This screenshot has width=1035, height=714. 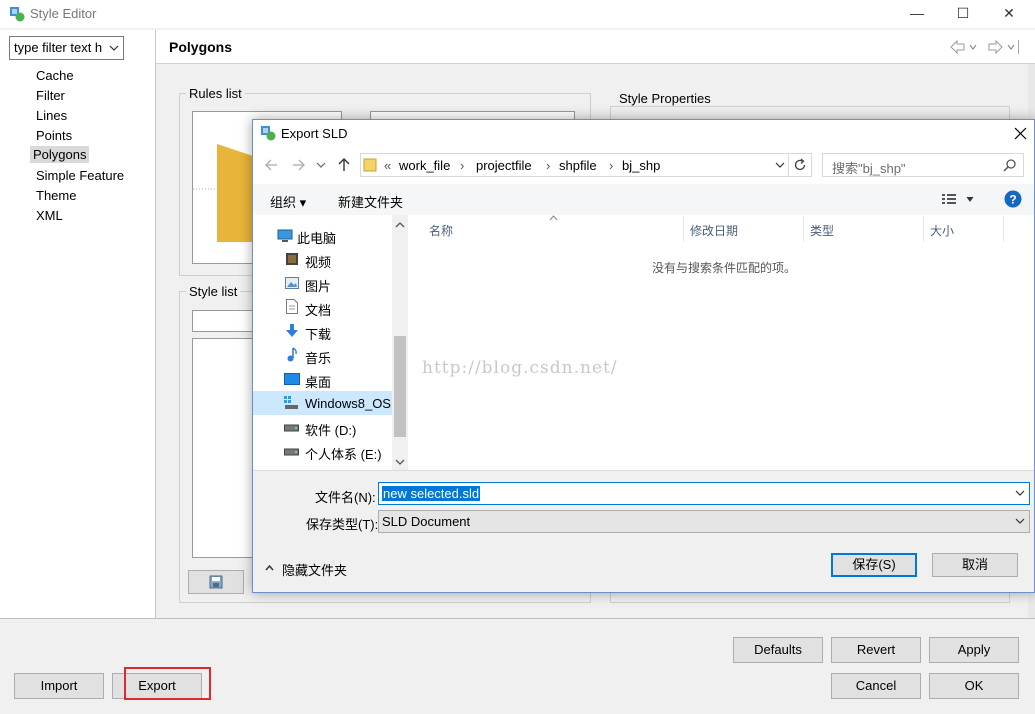 What do you see at coordinates (441, 230) in the screenshot?
I see `column-header-name: 名称` at bounding box center [441, 230].